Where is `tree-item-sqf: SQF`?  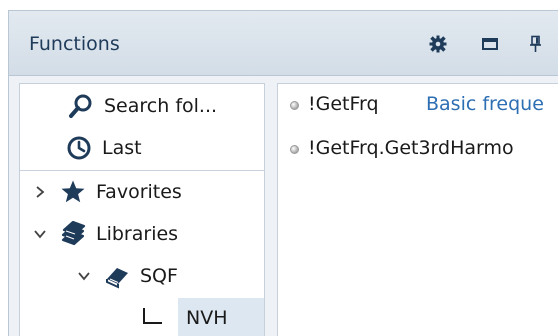
tree-item-sqf: SQF is located at coordinates (142, 276).